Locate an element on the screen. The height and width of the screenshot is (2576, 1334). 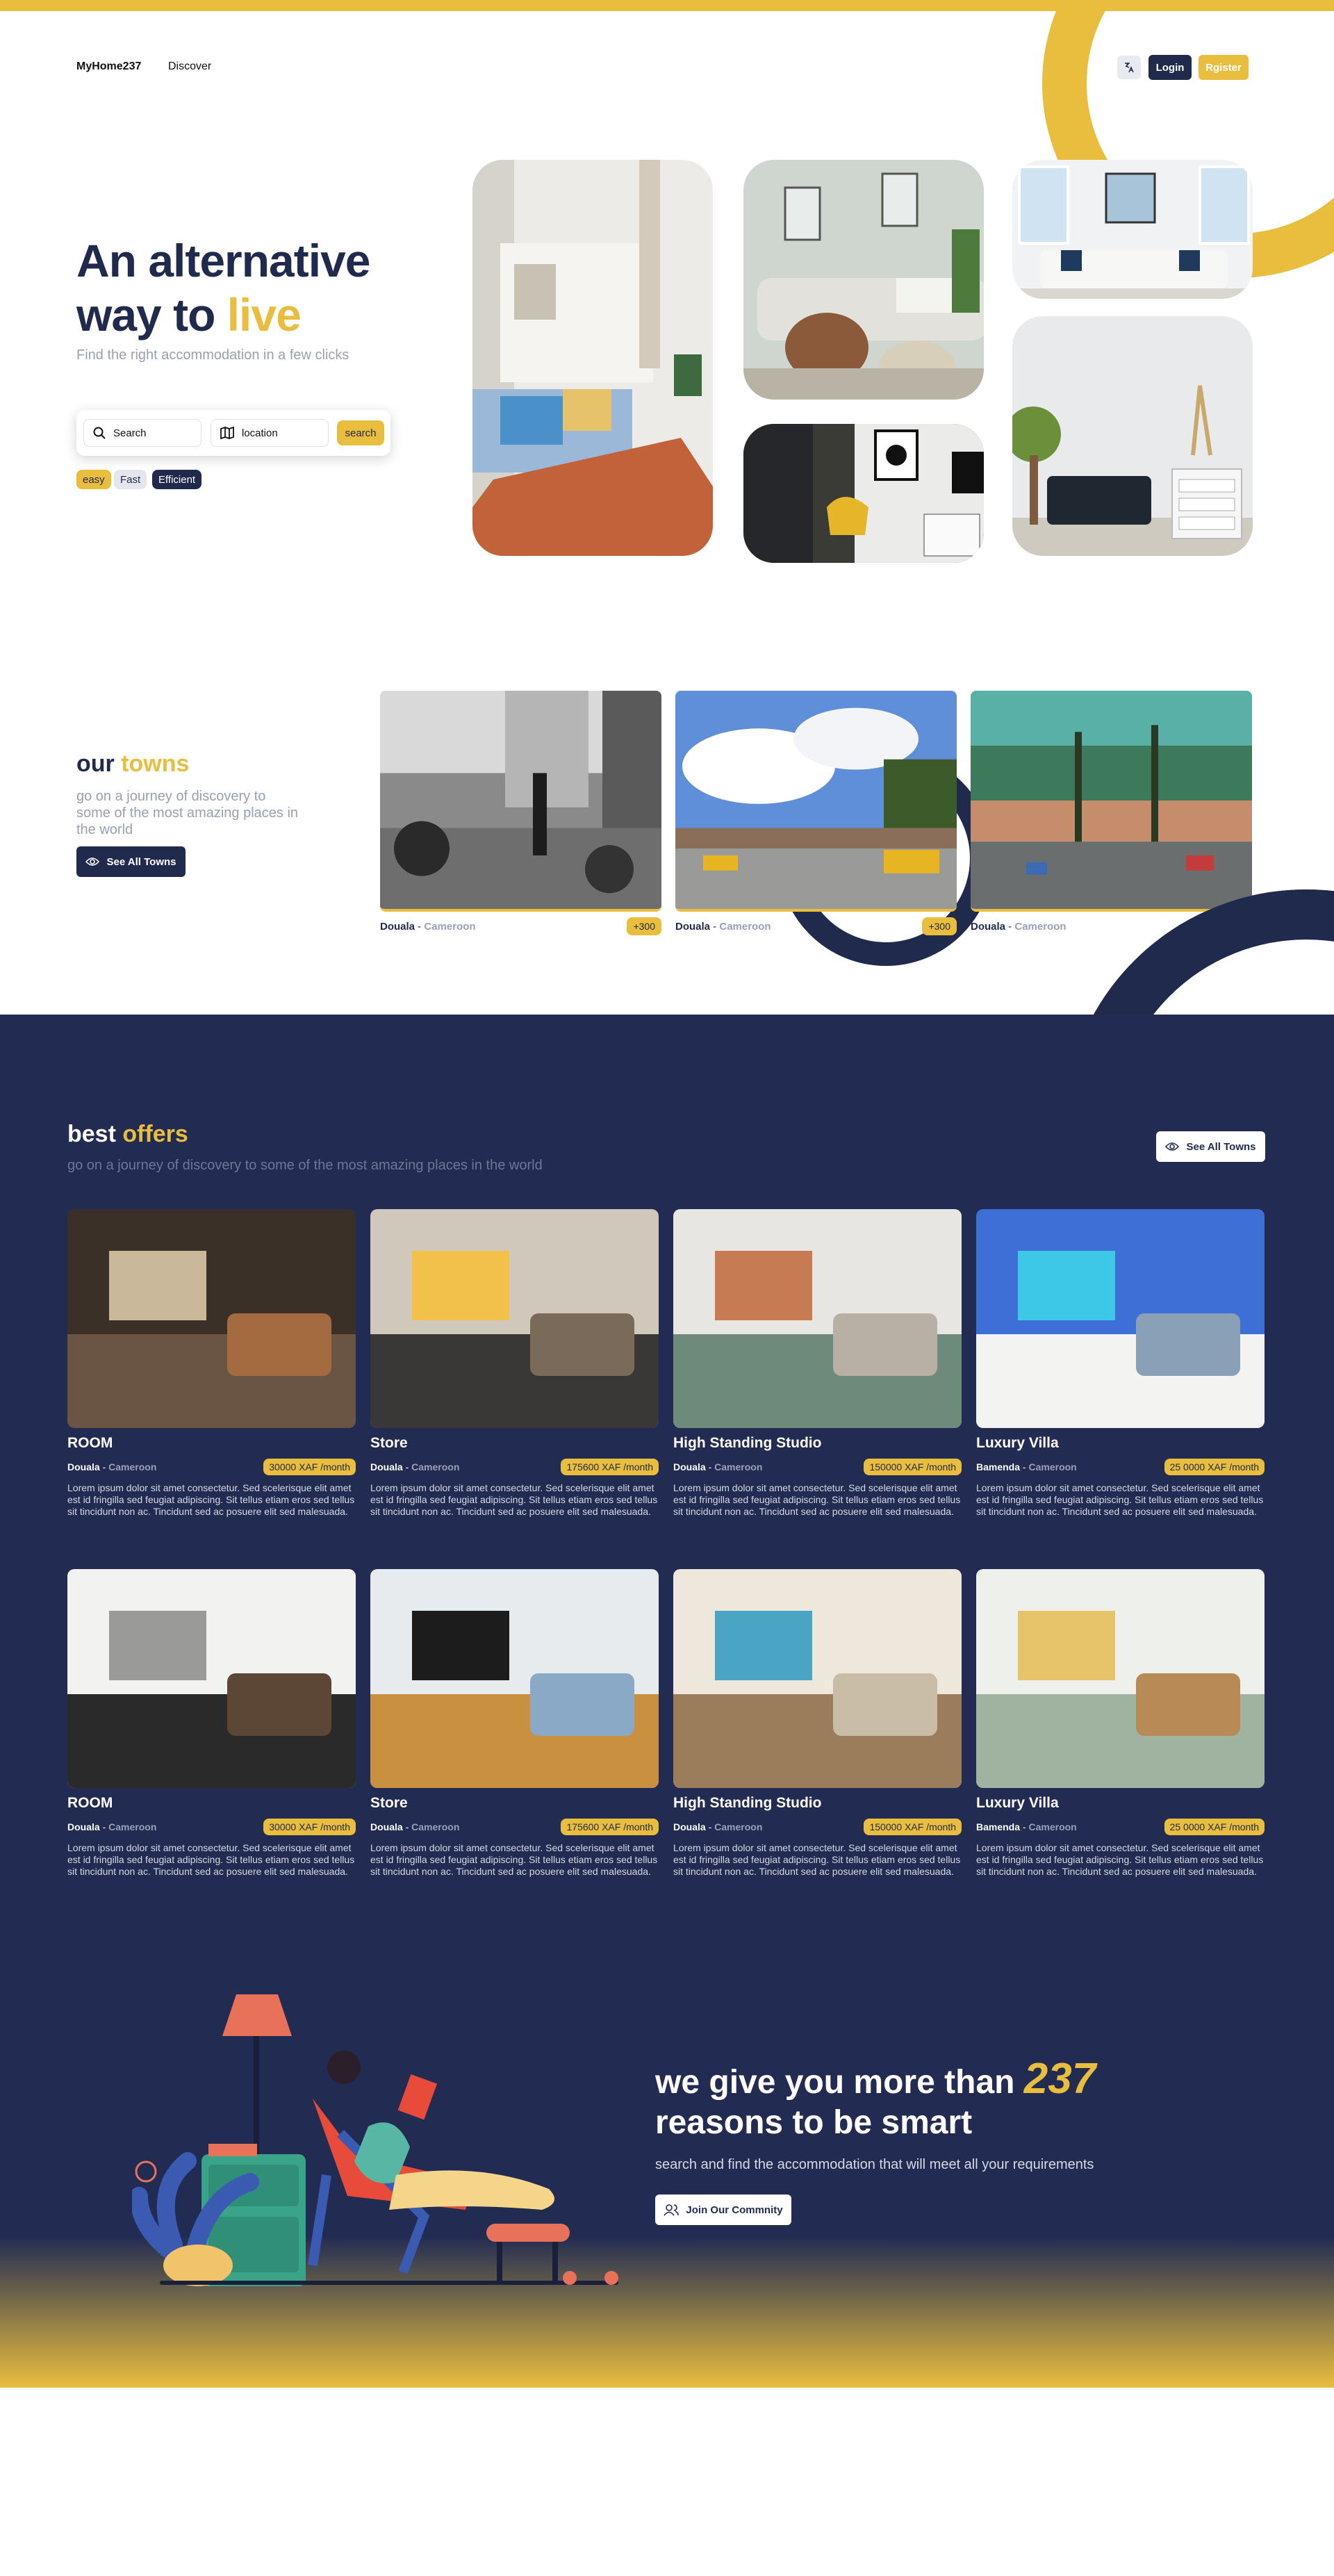
offer-title: Store is located at coordinates (389, 1803).